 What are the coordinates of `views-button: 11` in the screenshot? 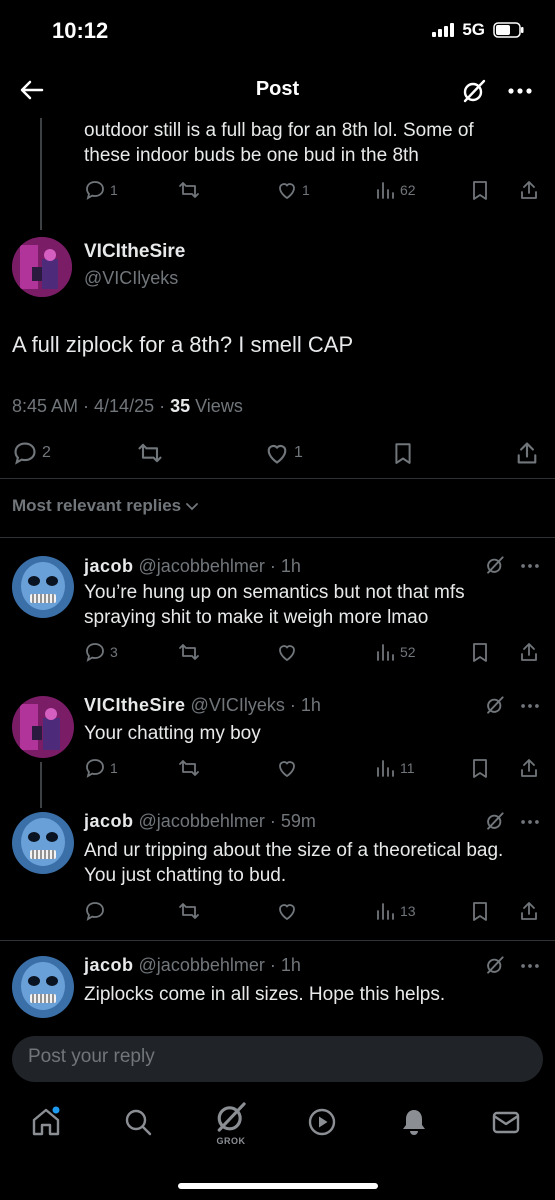 It's located at (394, 768).